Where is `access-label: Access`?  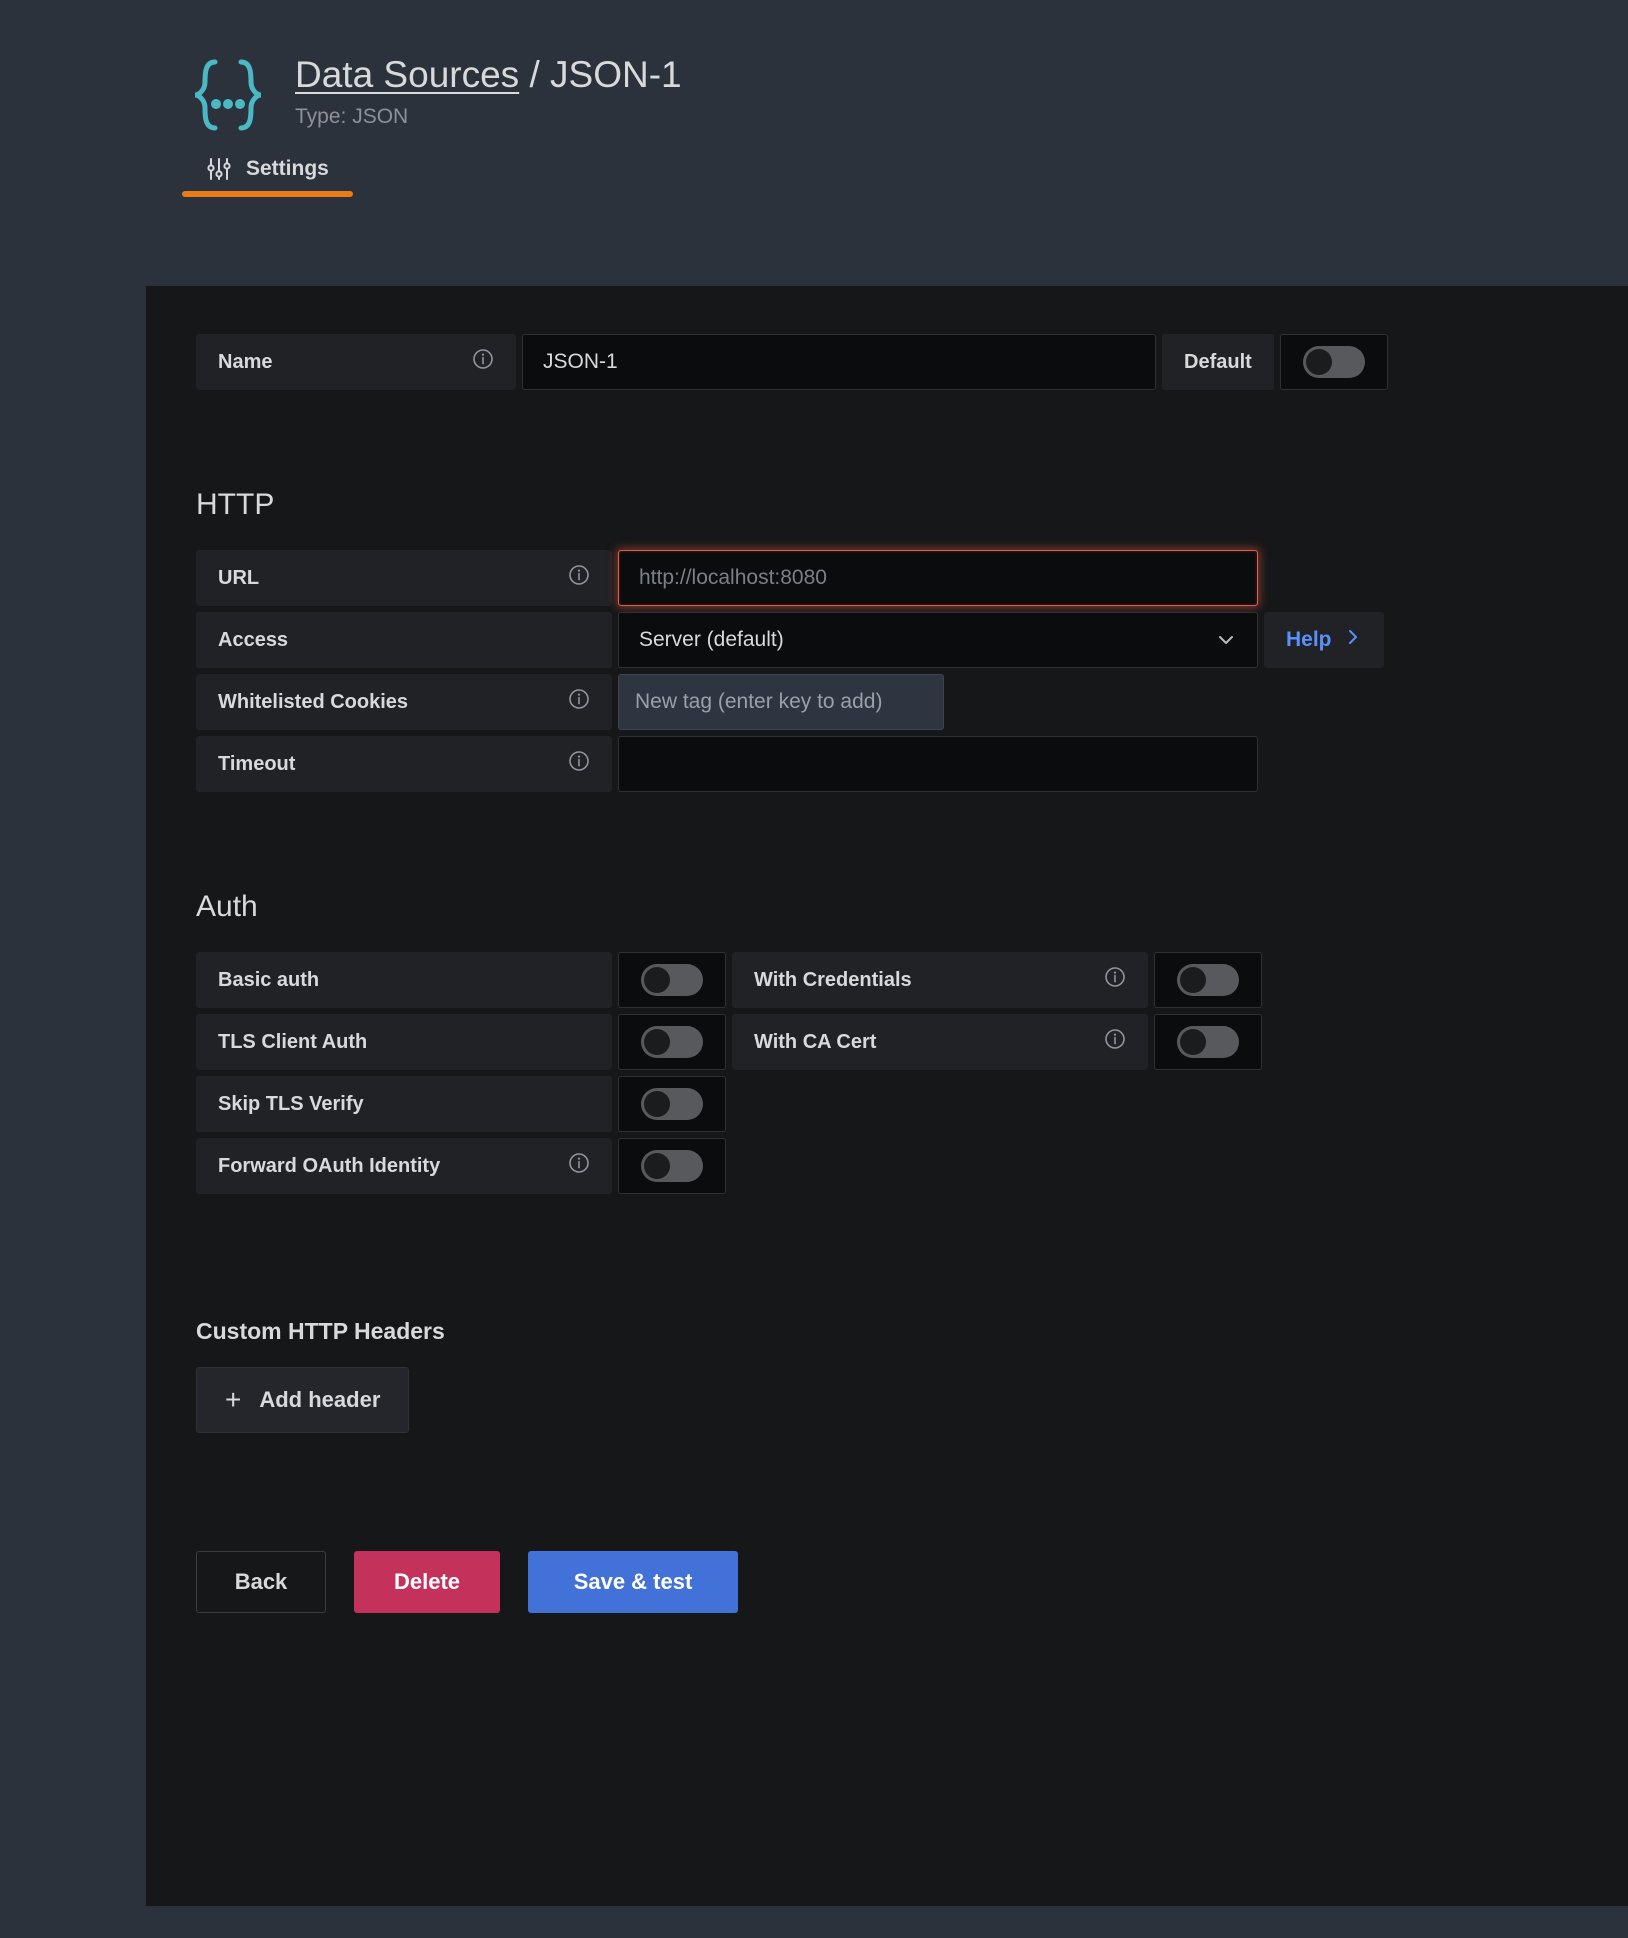
access-label: Access is located at coordinates (404, 640).